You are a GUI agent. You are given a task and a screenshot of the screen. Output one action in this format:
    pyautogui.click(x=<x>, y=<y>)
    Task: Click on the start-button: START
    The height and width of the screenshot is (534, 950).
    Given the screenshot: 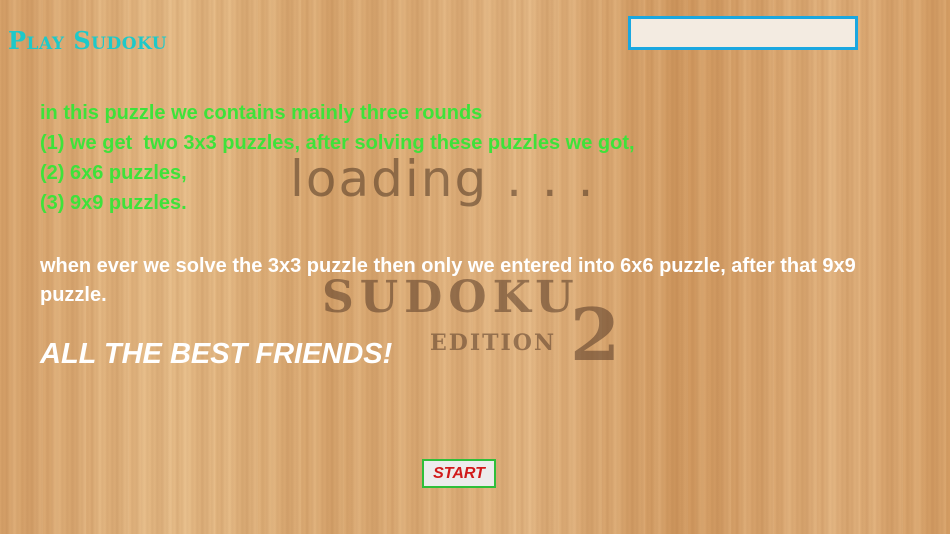 What is the action you would take?
    pyautogui.click(x=459, y=473)
    